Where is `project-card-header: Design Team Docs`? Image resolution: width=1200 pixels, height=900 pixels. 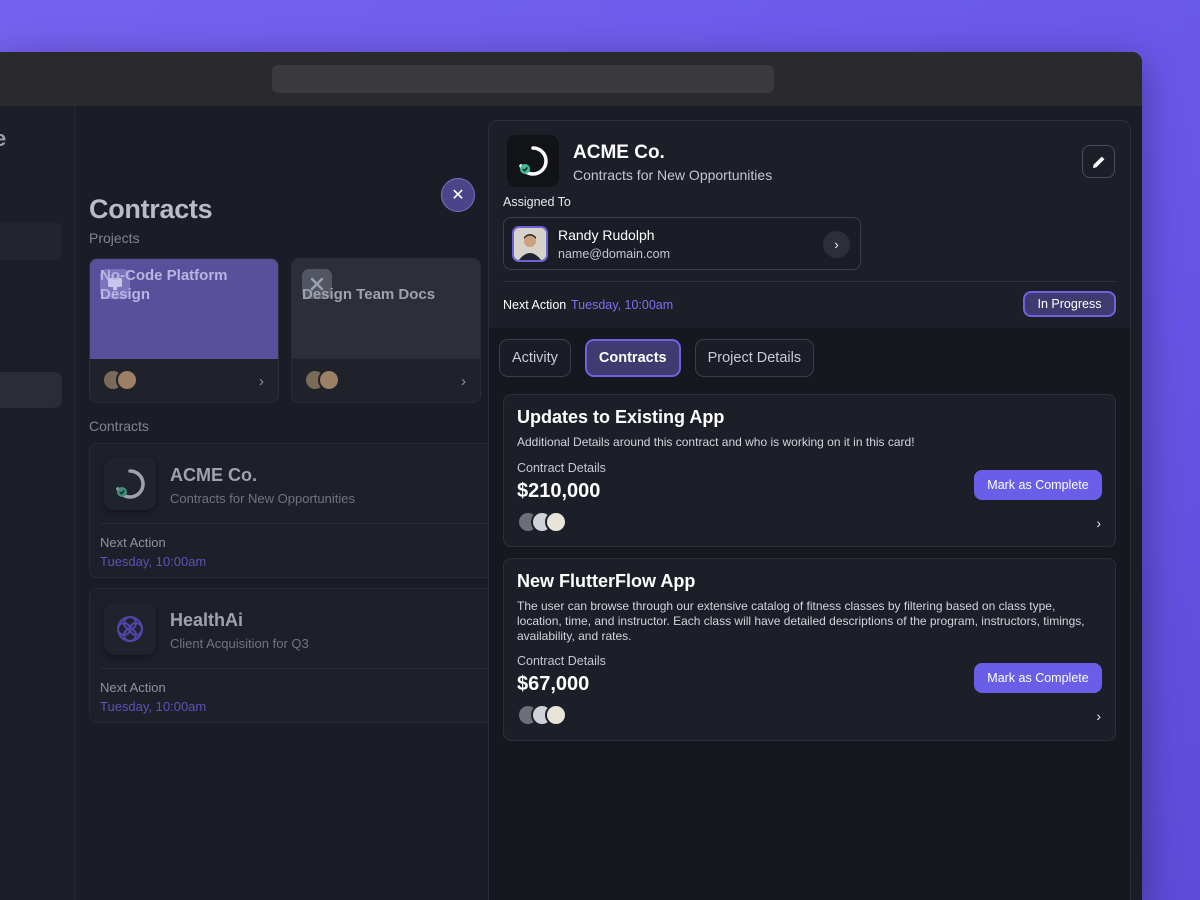
project-card-header: Design Team Docs is located at coordinates (386, 309).